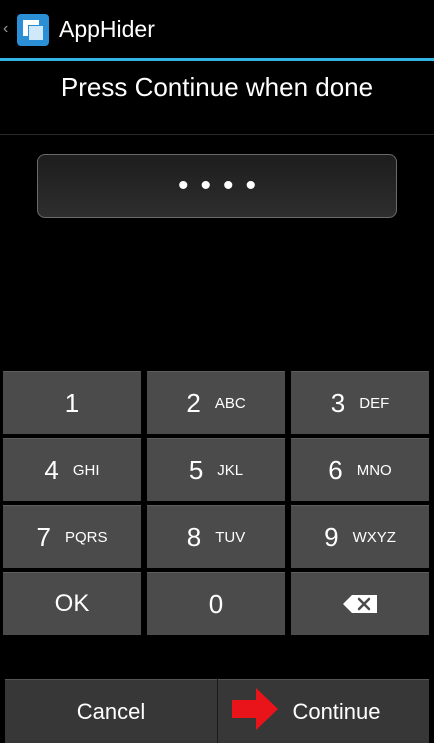  Describe the element at coordinates (43, 536) in the screenshot. I see `key-number: 7` at that location.